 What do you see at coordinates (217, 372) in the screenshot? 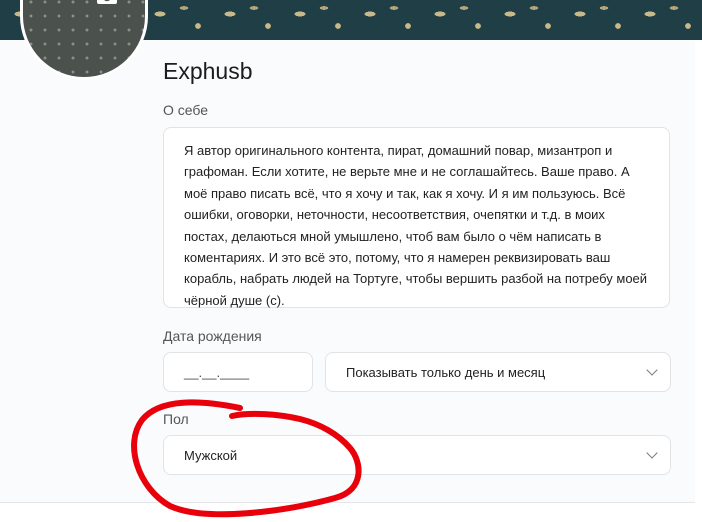
I see `birthdate-placeholder: __.__.____` at bounding box center [217, 372].